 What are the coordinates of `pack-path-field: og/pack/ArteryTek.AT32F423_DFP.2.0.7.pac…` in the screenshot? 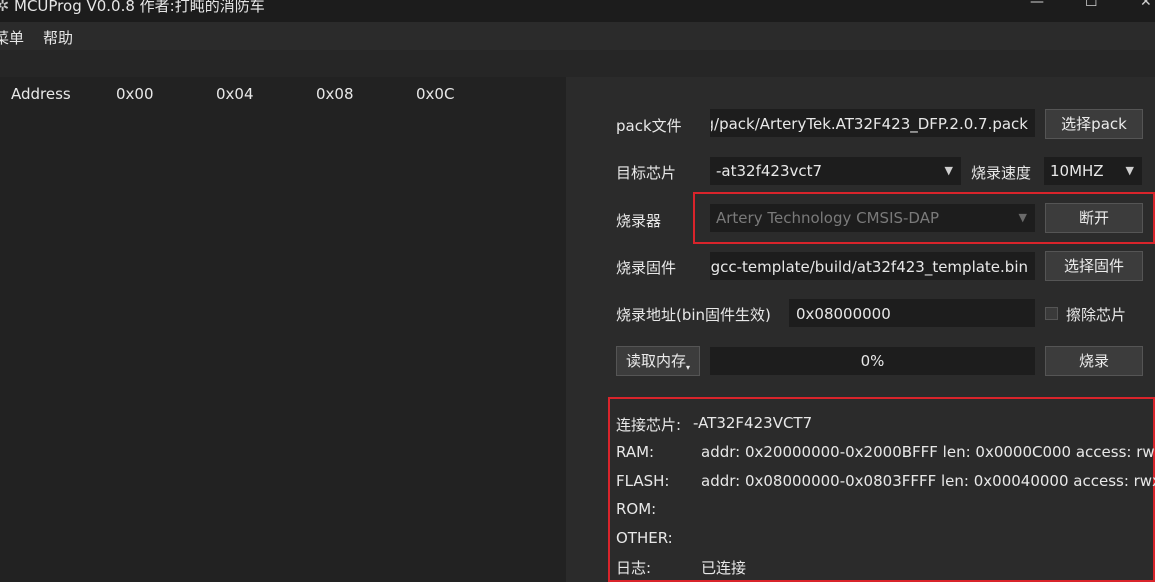 It's located at (872, 123).